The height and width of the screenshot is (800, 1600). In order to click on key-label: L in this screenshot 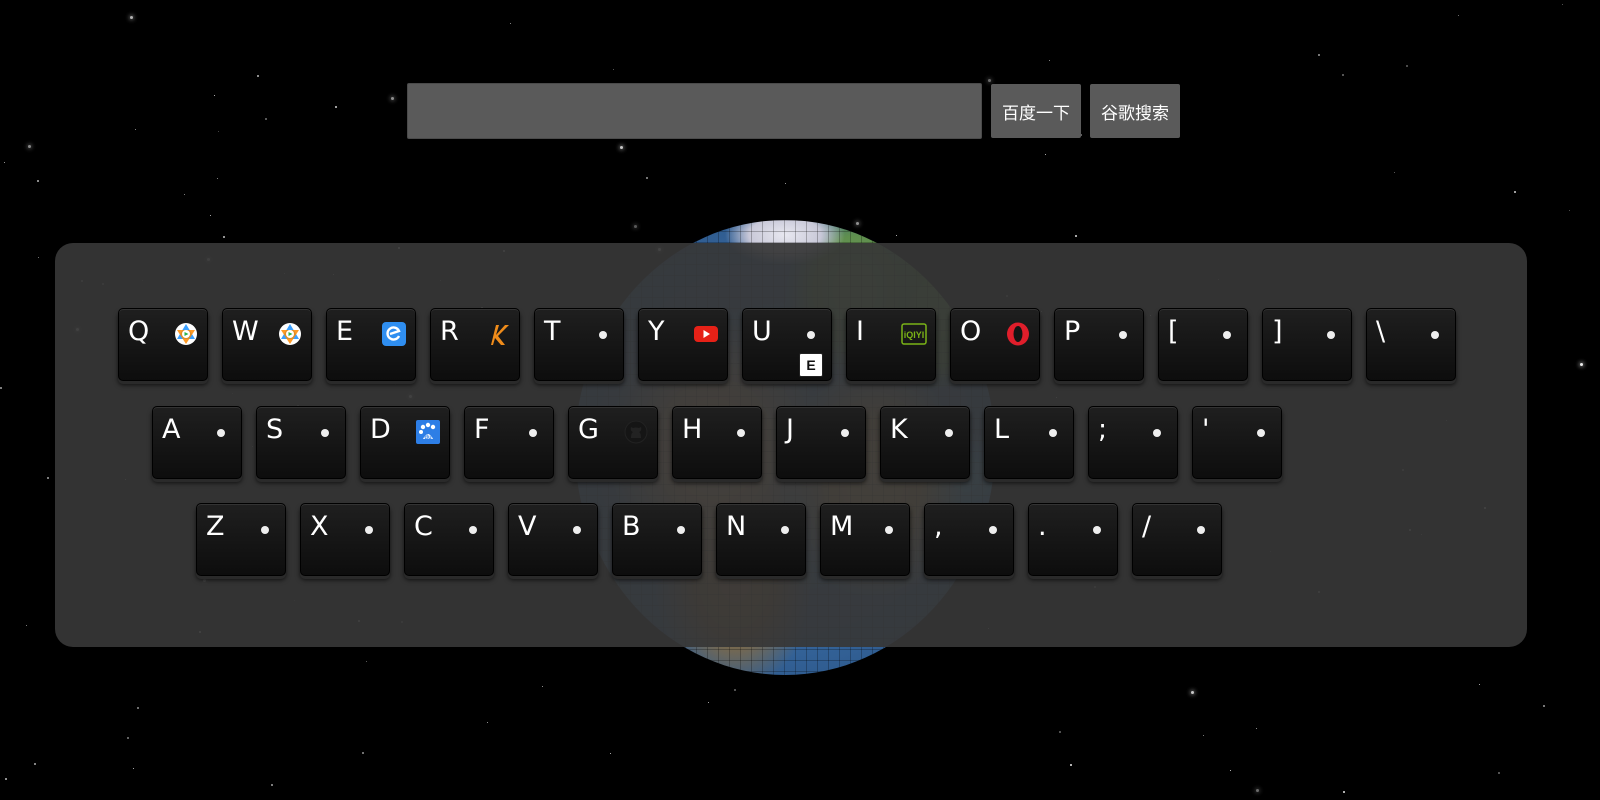, I will do `click(1002, 429)`.